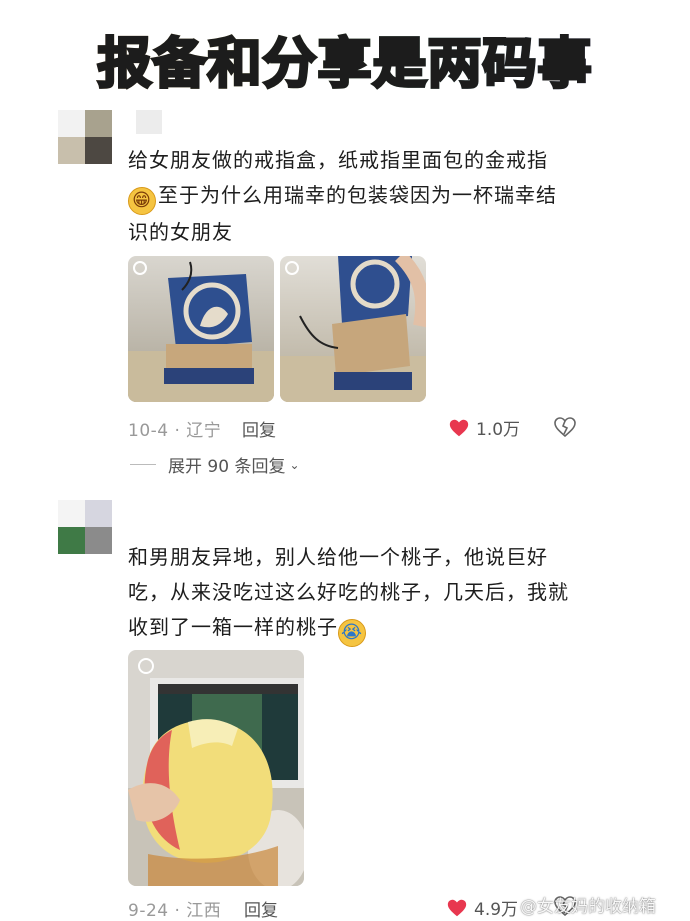 This screenshot has width=690, height=921. Describe the element at coordinates (352, 633) in the screenshot. I see `crying-emoji-icon: 😭` at that location.